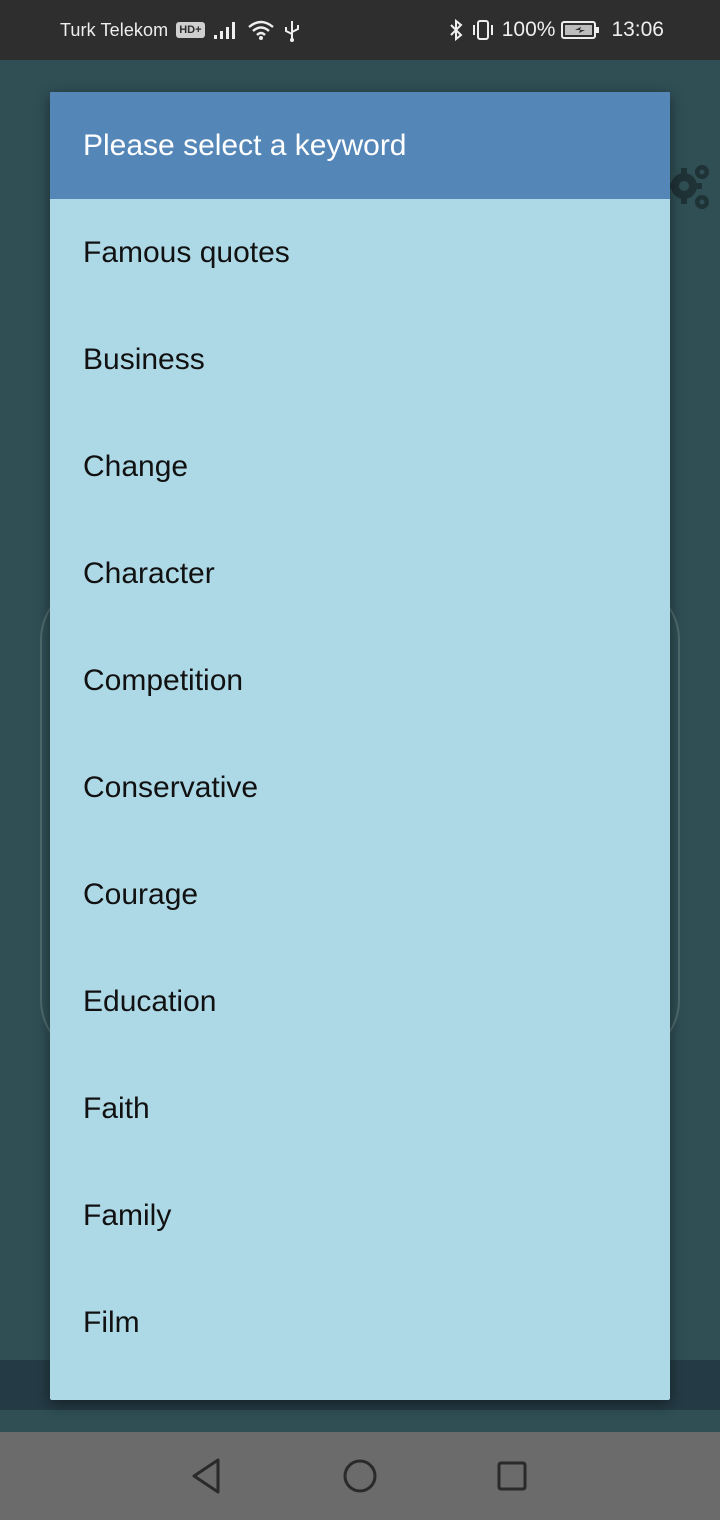 Image resolution: width=720 pixels, height=1520 pixels. I want to click on home-icon, so click(360, 1476).